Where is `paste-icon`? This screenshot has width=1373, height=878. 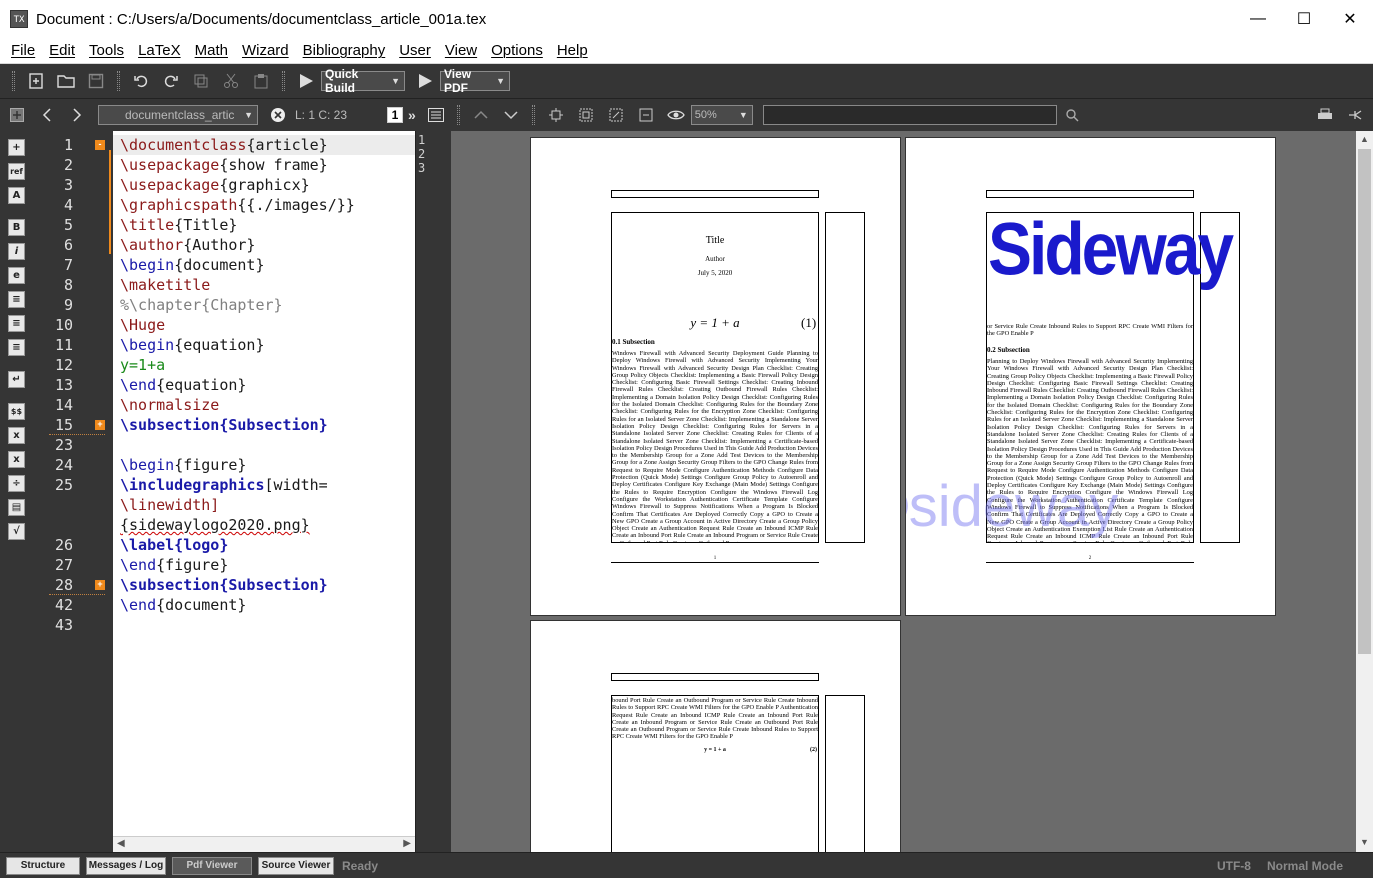 paste-icon is located at coordinates (261, 81).